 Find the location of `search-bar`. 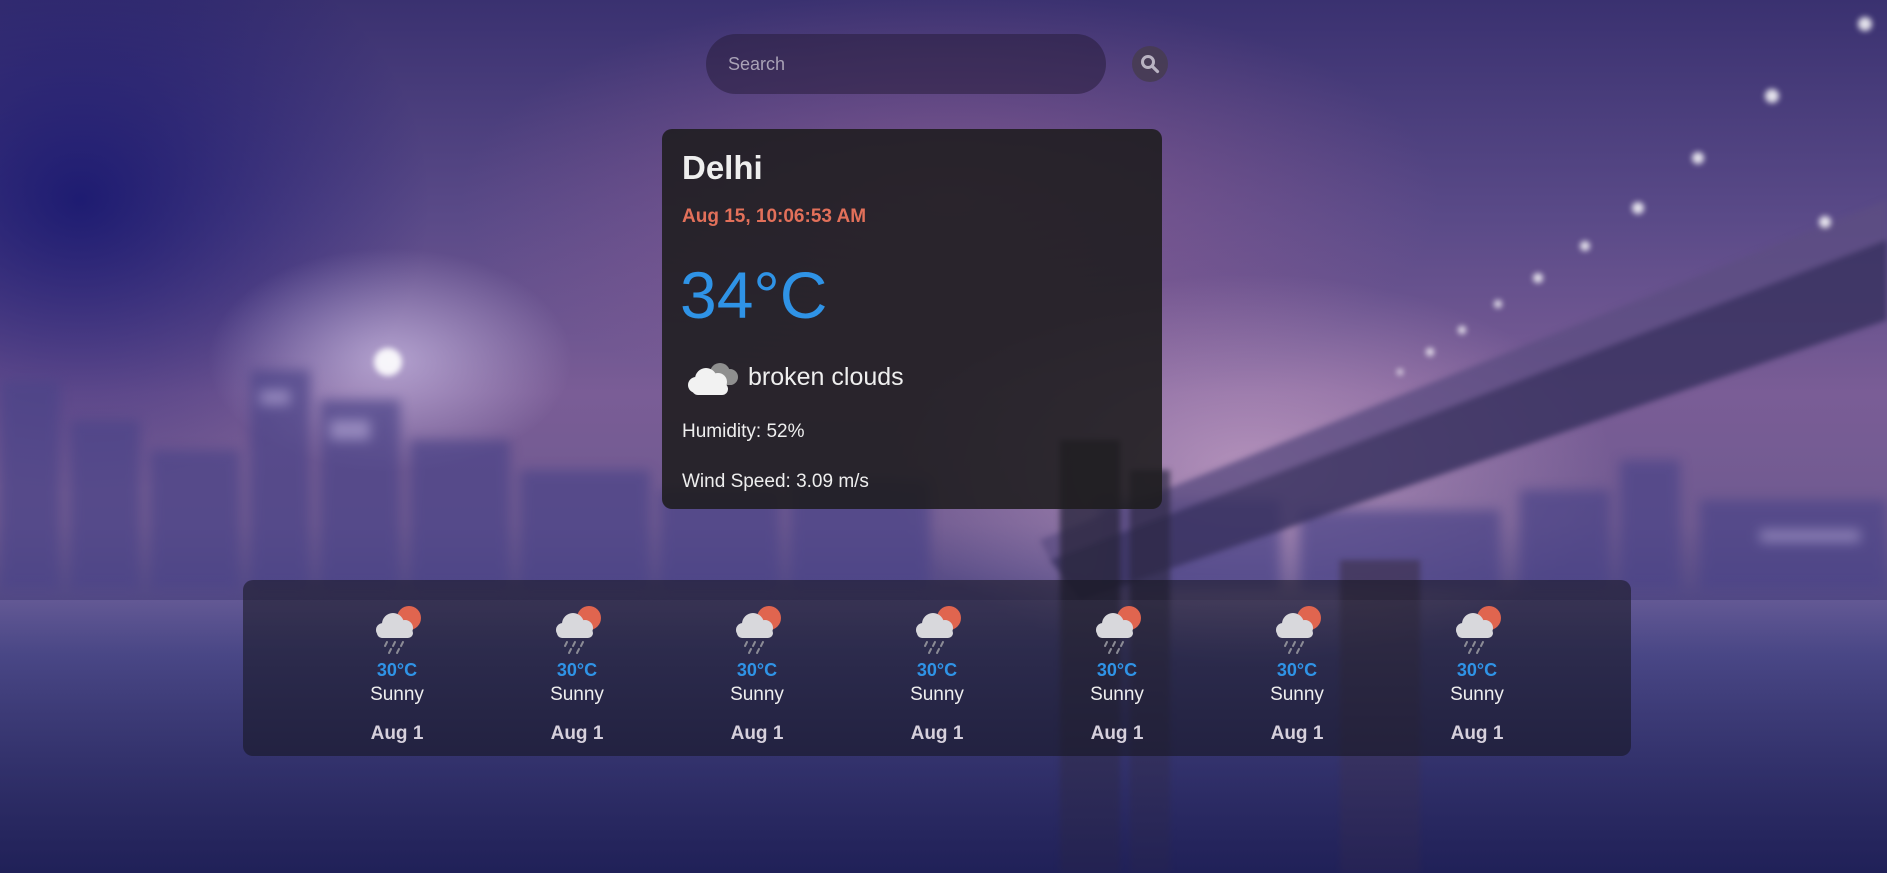

search-bar is located at coordinates (906, 64).